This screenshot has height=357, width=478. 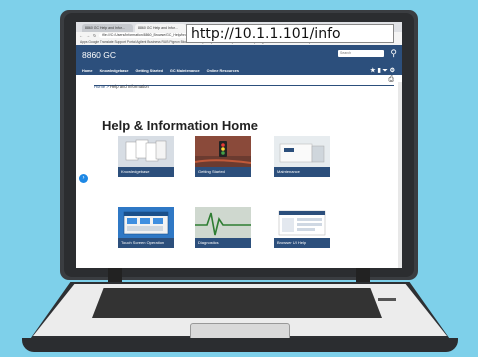 I want to click on settings-icon: ⚙, so click(x=393, y=71).